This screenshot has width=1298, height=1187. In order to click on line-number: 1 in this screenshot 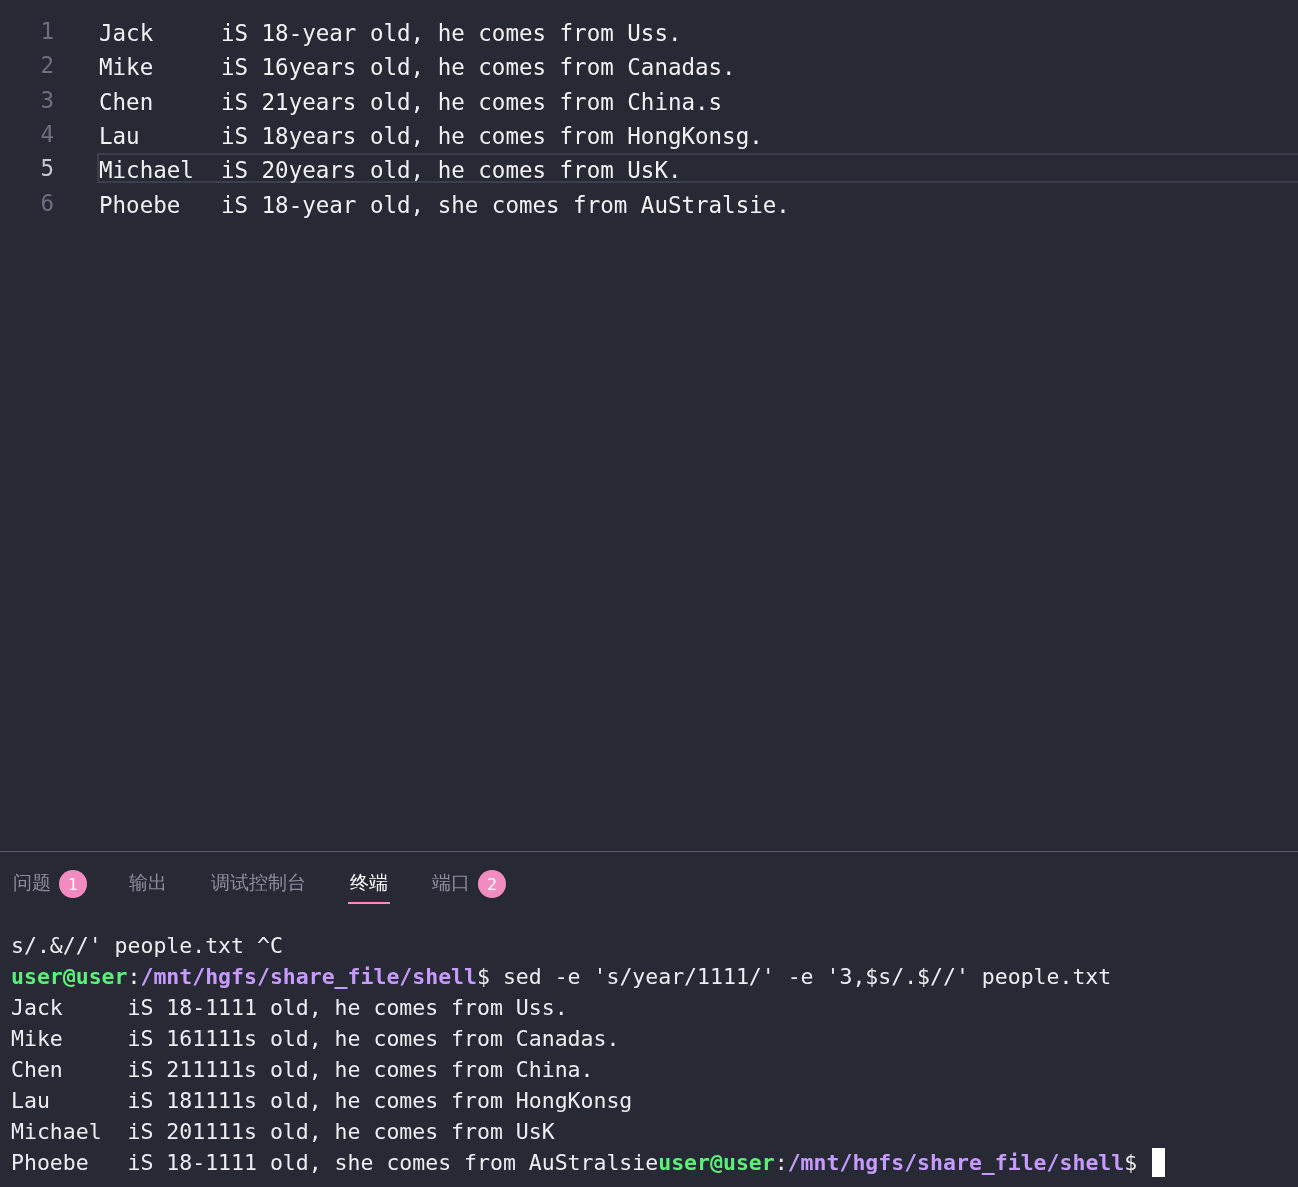, I will do `click(47, 31)`.